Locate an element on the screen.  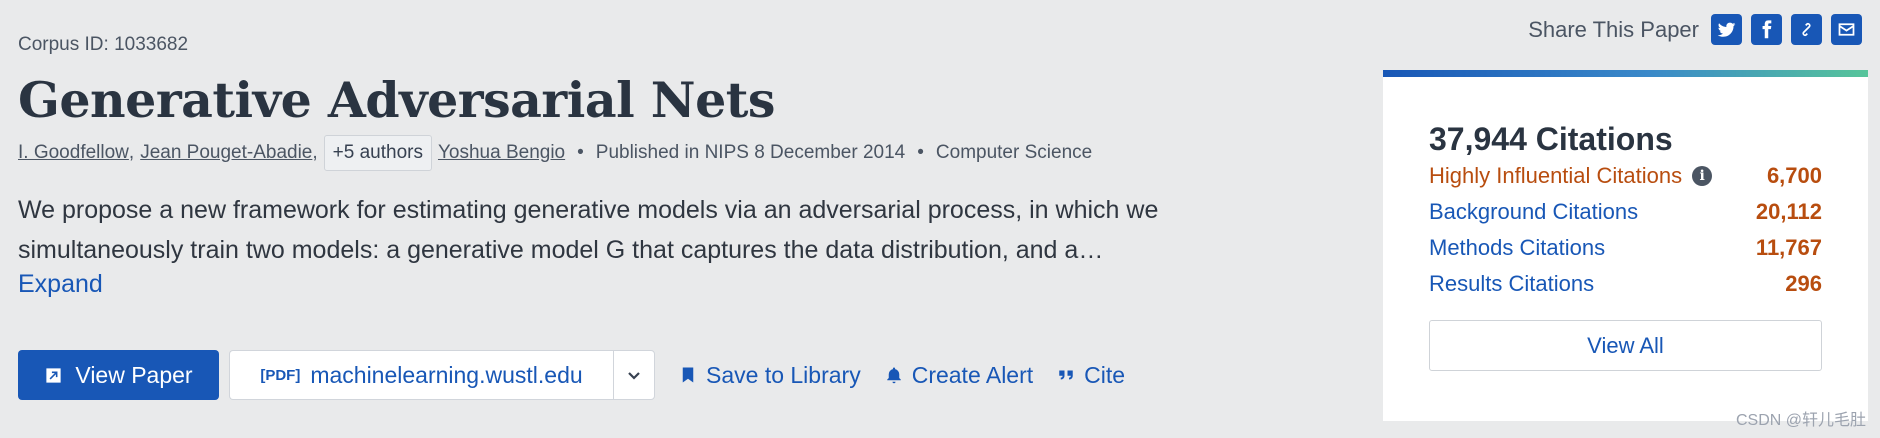
author-link: Jean Pouget-Abadie is located at coordinates (226, 153).